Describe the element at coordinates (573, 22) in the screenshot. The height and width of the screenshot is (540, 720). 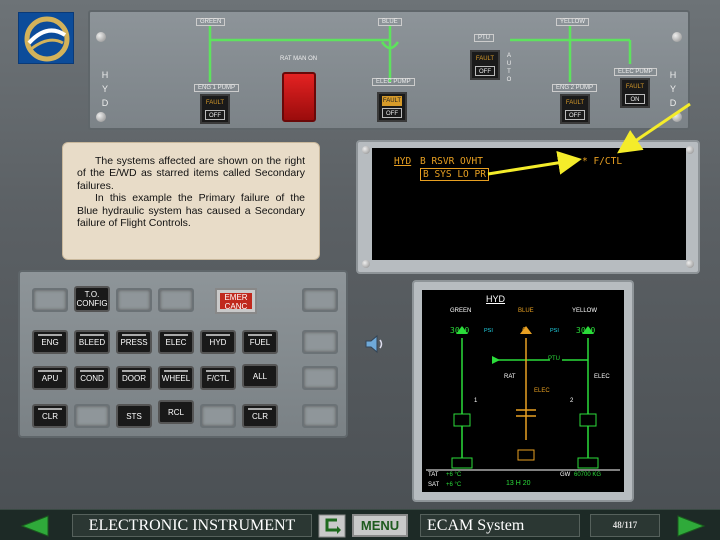
I see `hyd-yellow-label: YELLOW` at that location.